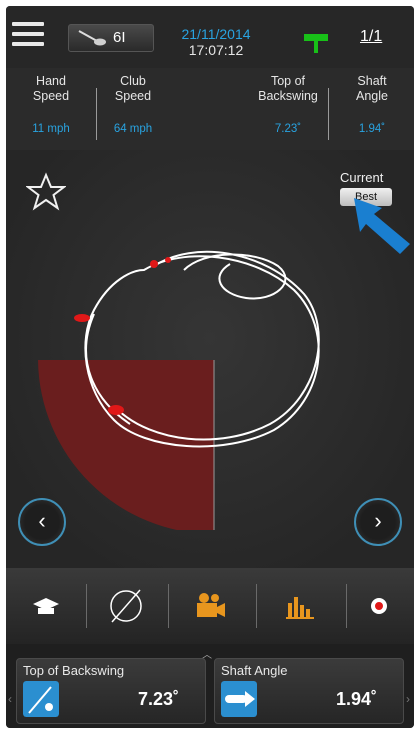 The image size is (420, 734). Describe the element at coordinates (111, 38) in the screenshot. I see `club-selector: 6I` at that location.